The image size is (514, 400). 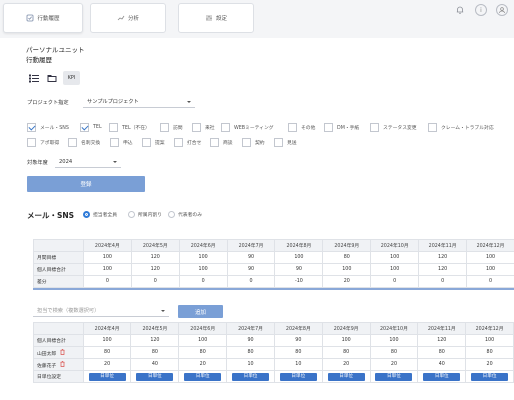 I want to click on row-label: 日単位設定, so click(x=58, y=376).